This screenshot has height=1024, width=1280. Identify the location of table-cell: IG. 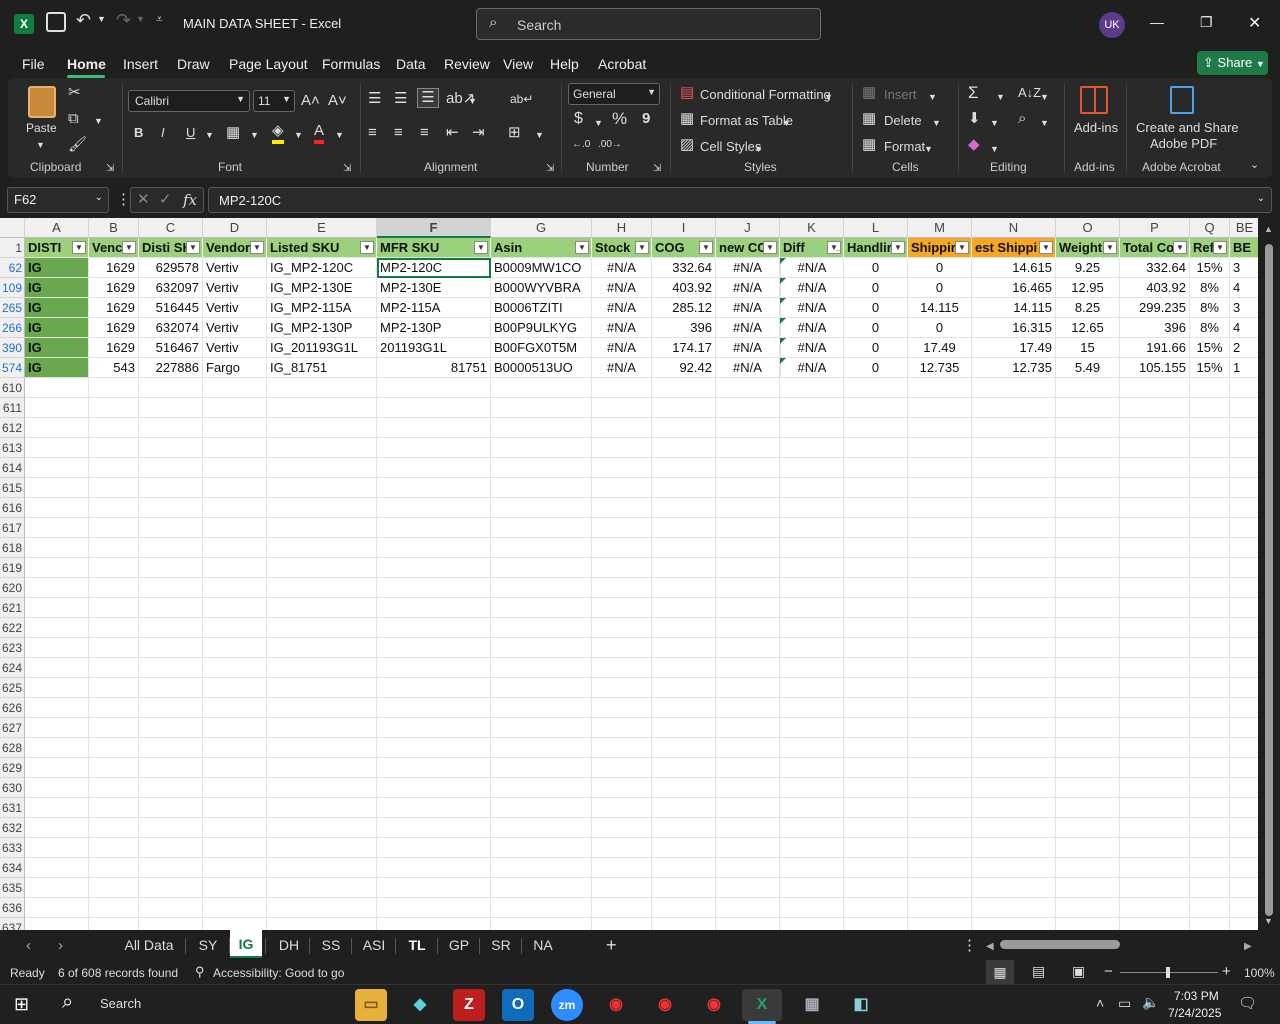
(57, 348).